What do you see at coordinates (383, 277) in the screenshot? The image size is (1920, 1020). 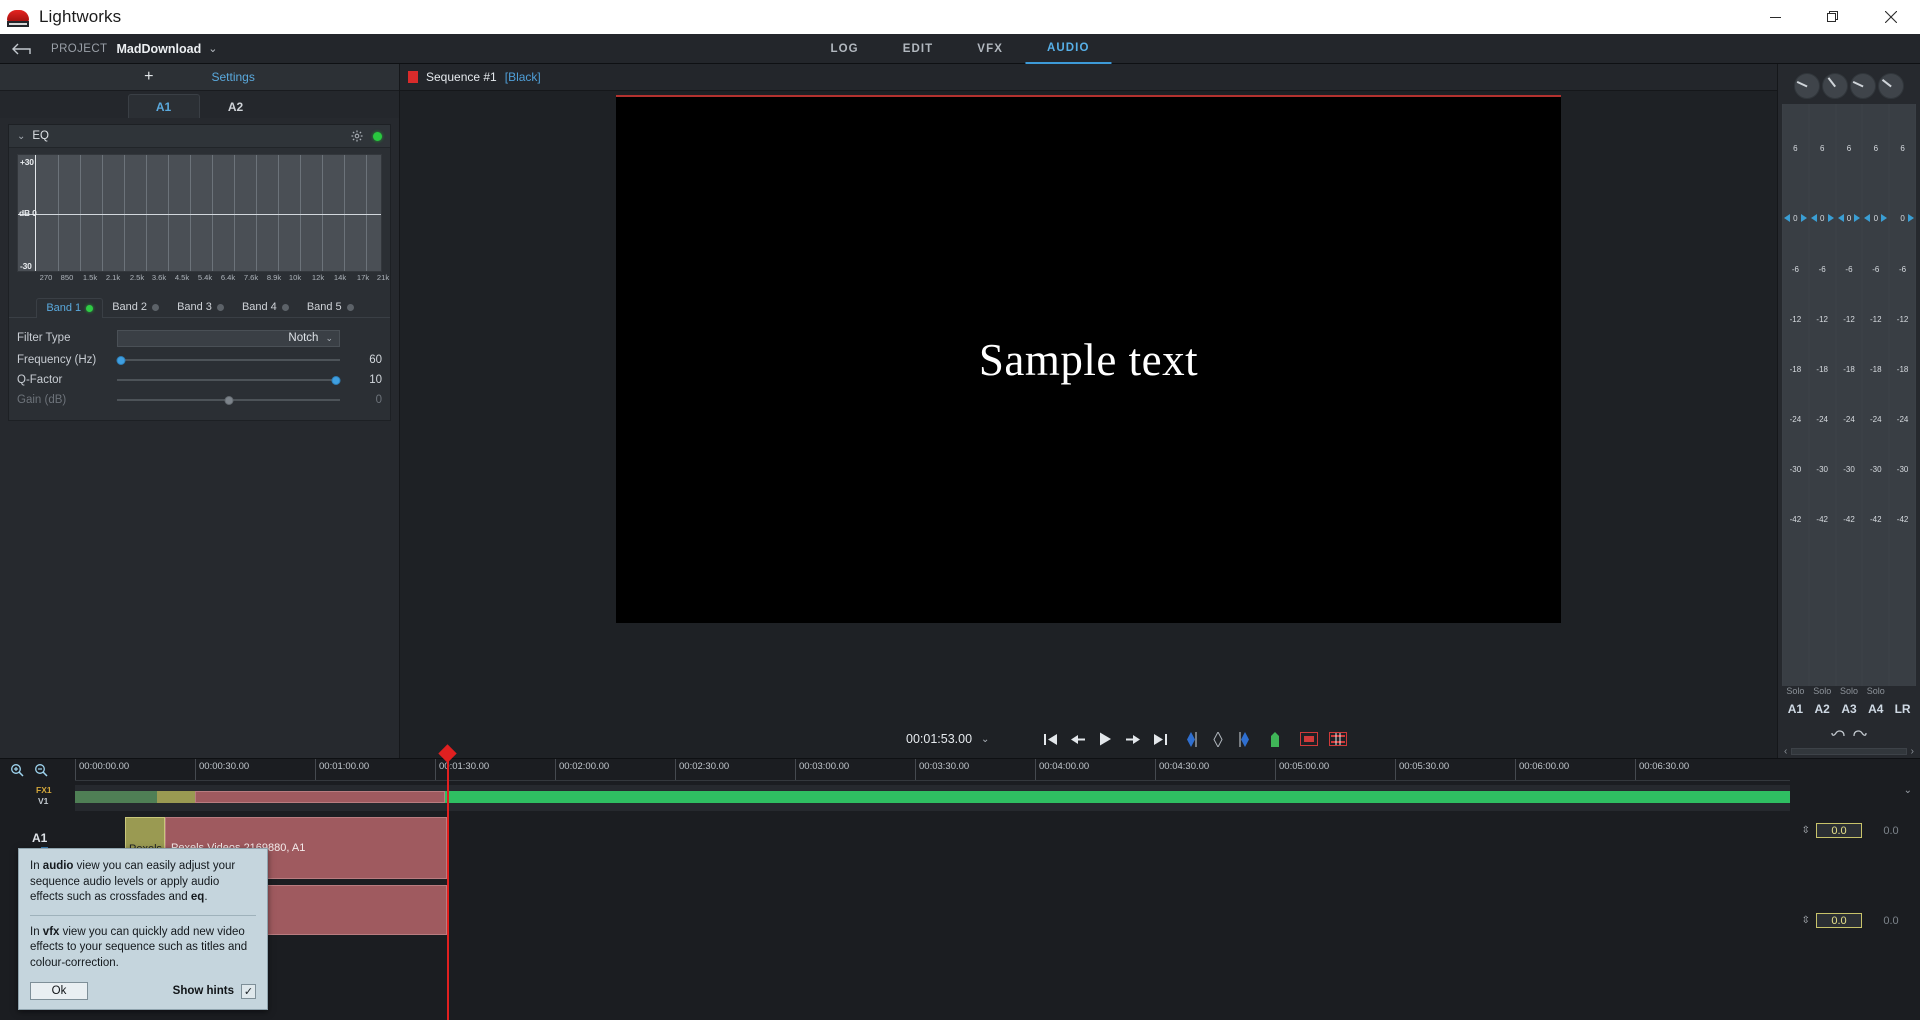 I see `freq-tick: 21k` at bounding box center [383, 277].